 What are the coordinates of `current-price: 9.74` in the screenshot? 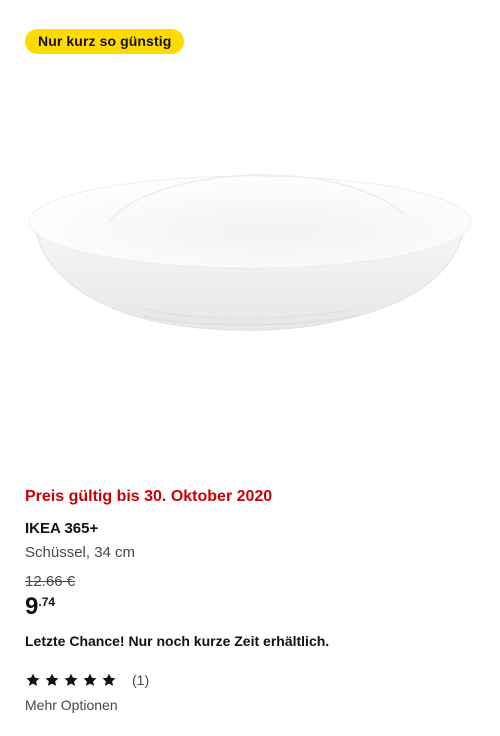 It's located at (40, 607).